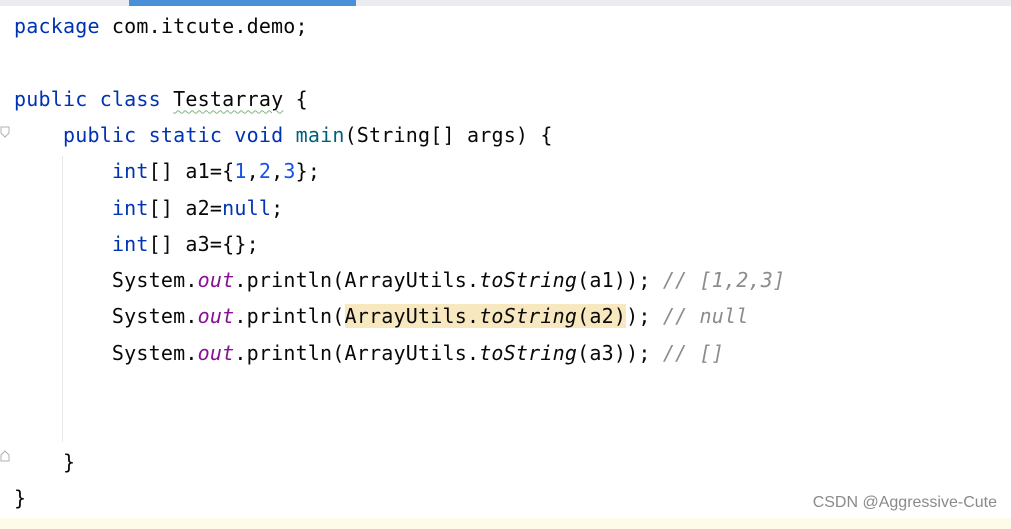 This screenshot has width=1011, height=529. What do you see at coordinates (412, 316) in the screenshot?
I see `code-token: ArrayUtils.` at bounding box center [412, 316].